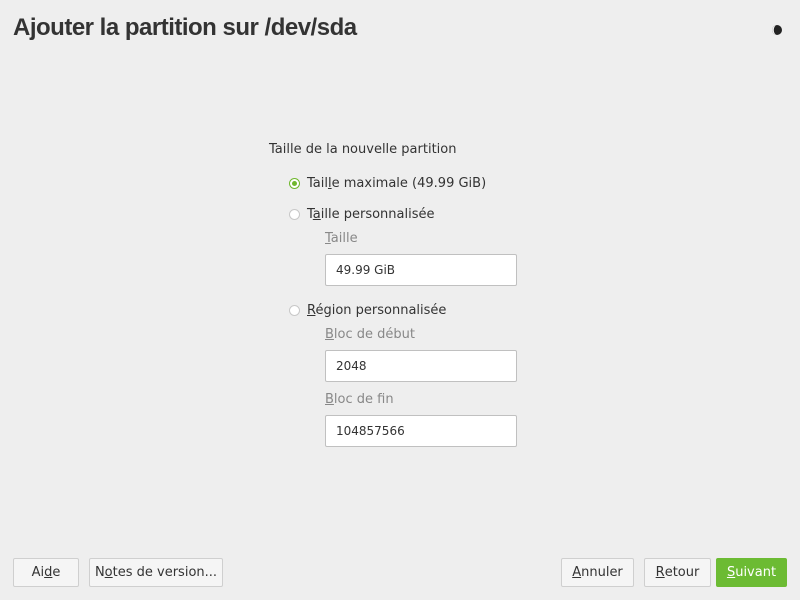 This screenshot has width=800, height=600. I want to click on radio-label: Taille personnalisée, so click(371, 214).